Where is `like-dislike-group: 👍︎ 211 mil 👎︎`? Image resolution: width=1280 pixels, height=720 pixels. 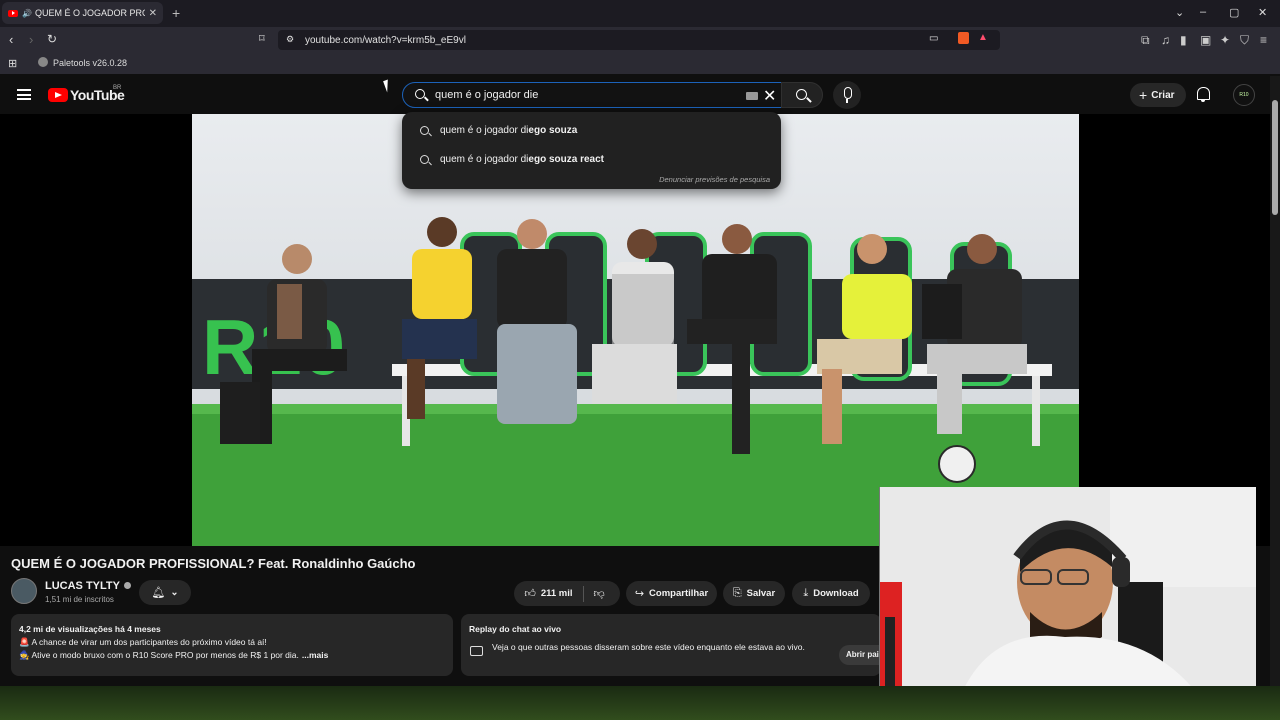
like-dislike-group: 👍︎ 211 mil 👎︎ is located at coordinates (567, 593).